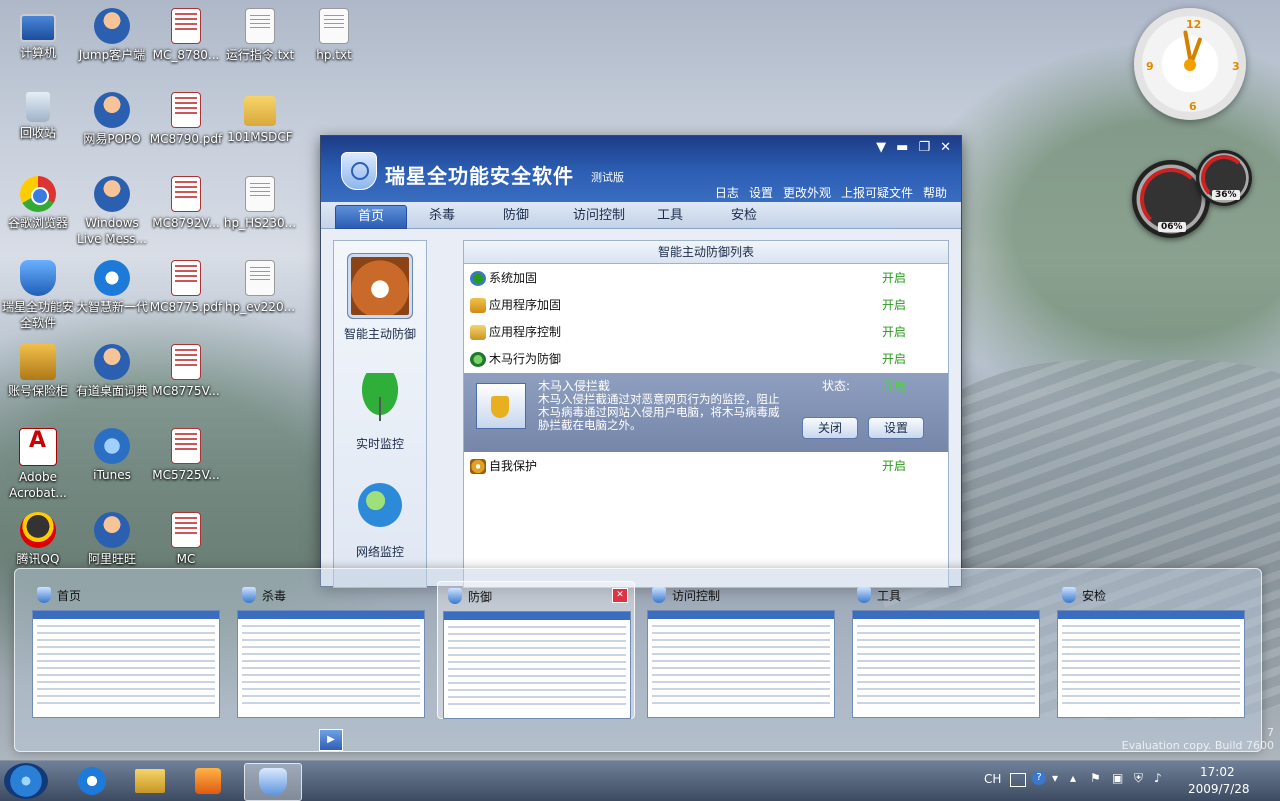 Image resolution: width=1280 pixels, height=801 pixels. I want to click on log-link: 日志, so click(727, 192).